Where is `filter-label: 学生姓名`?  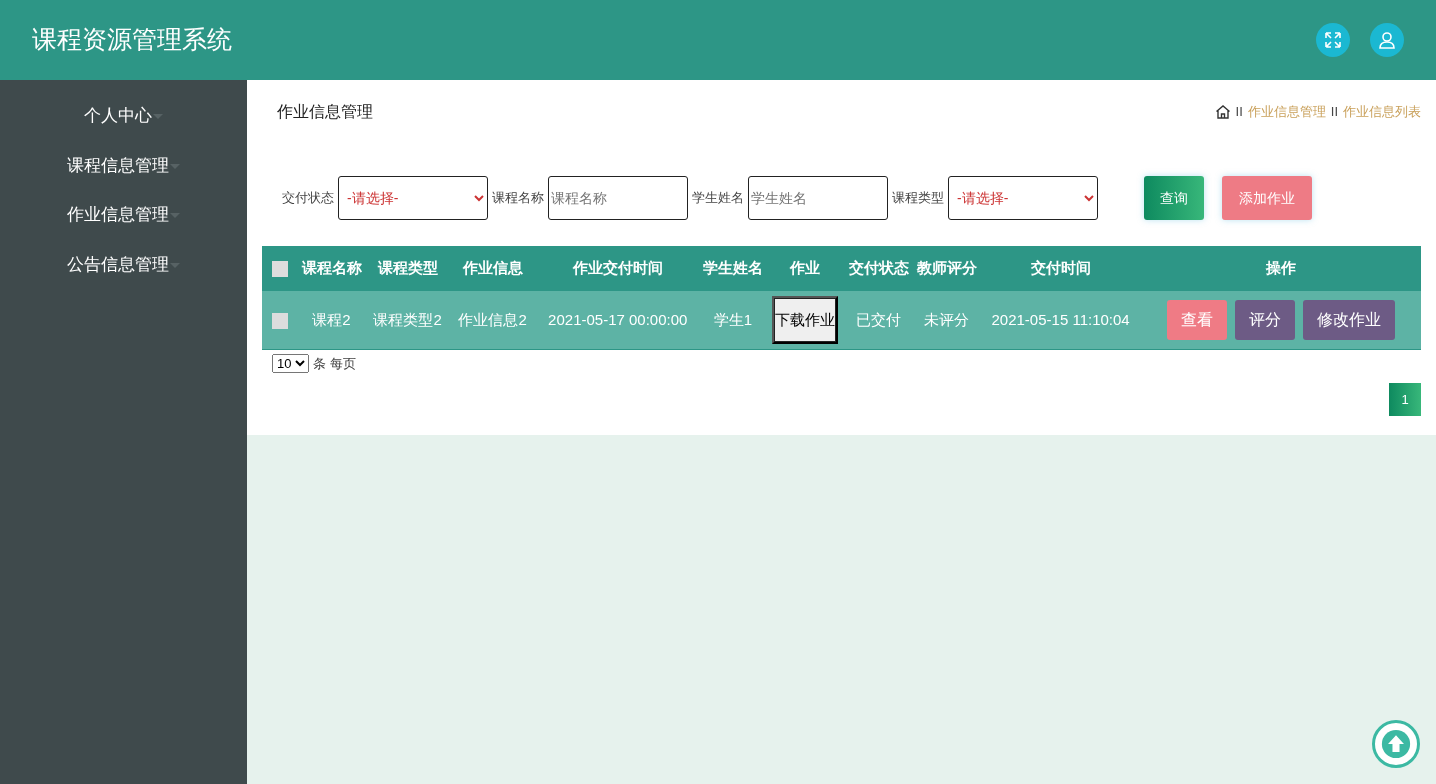
filter-label: 学生姓名 is located at coordinates (718, 198).